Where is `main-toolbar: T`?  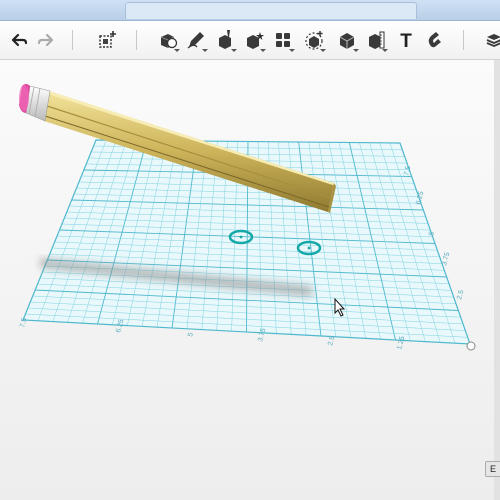 main-toolbar: T is located at coordinates (250, 40).